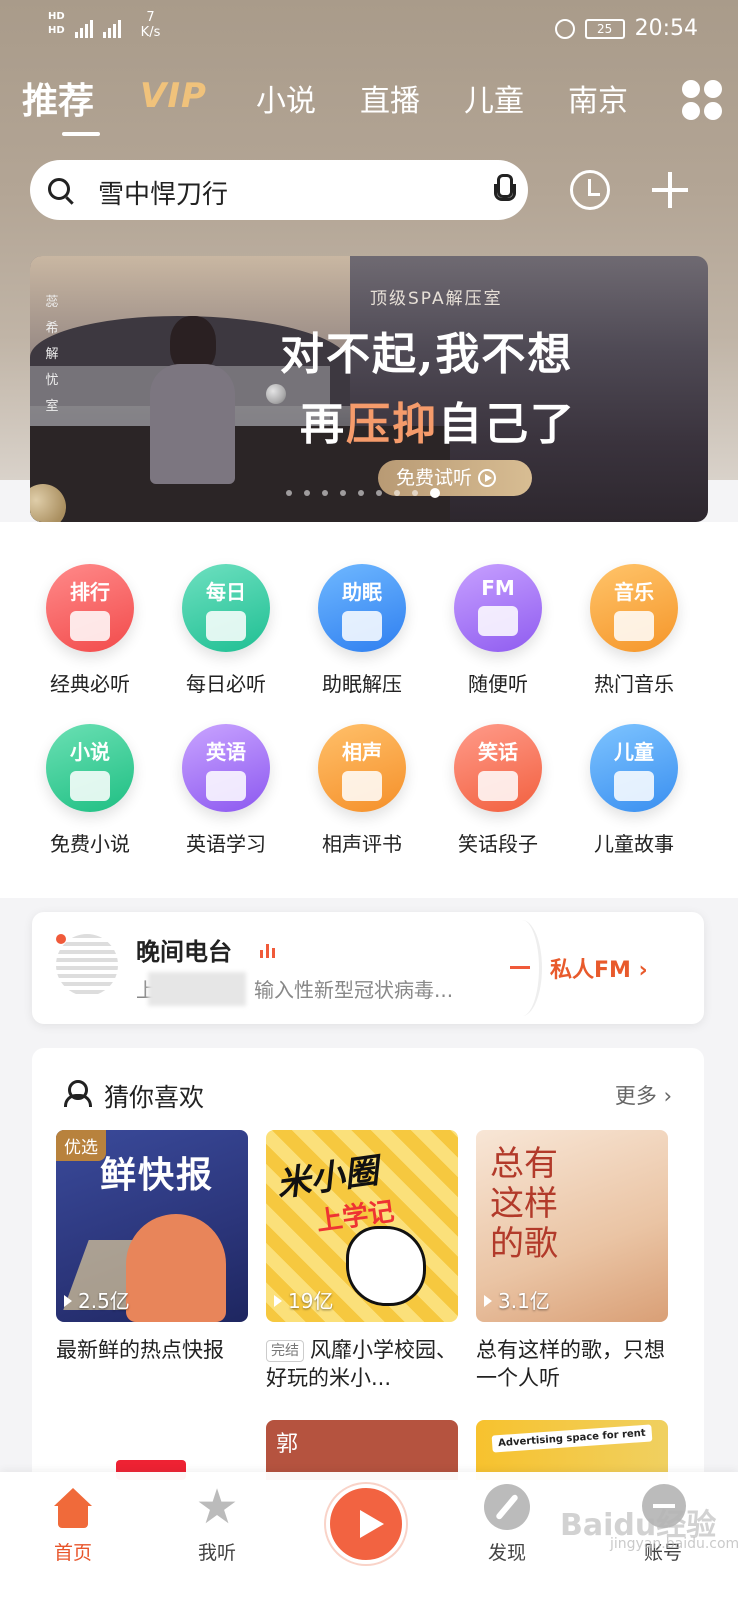  I want to click on category-item: 儿童 儿童故事, so click(634, 799).